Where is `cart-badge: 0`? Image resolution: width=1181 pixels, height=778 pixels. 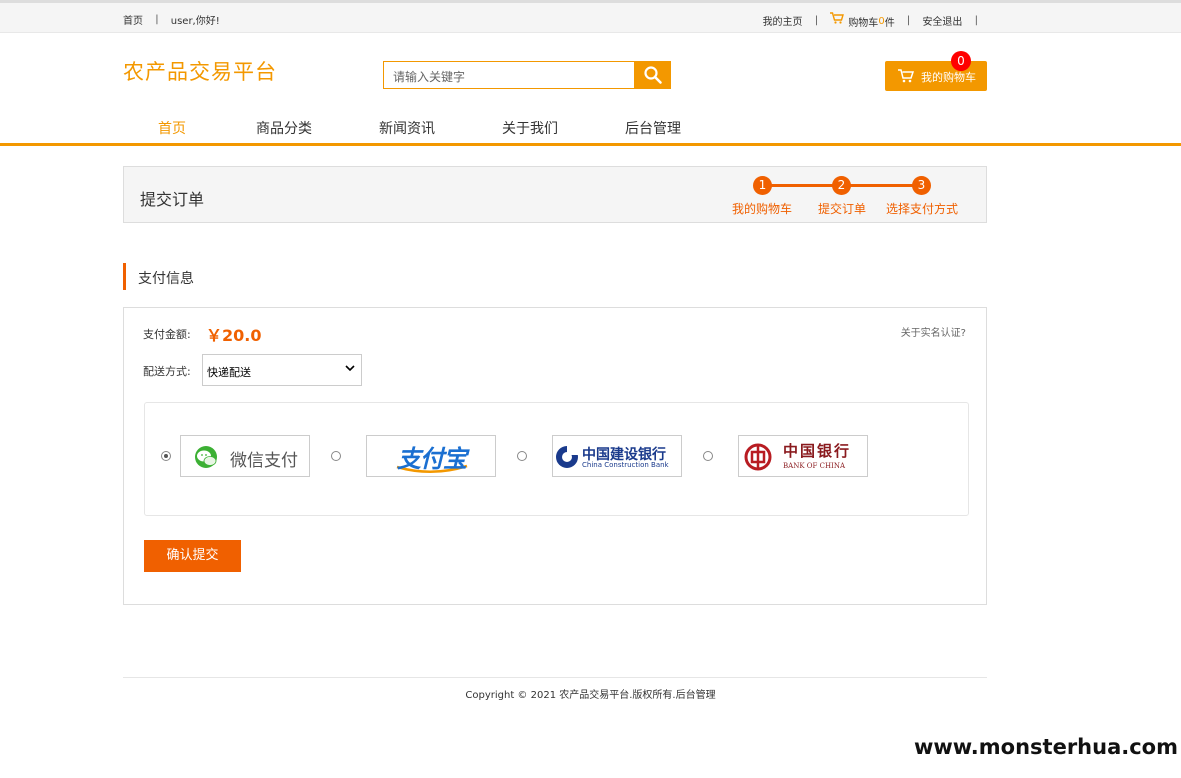
cart-badge: 0 is located at coordinates (961, 61).